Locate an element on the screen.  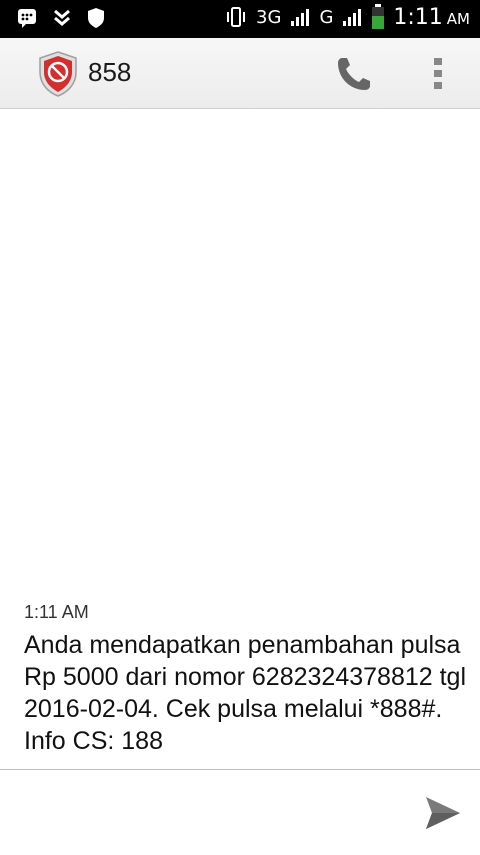
compose-bar is located at coordinates (240, 812).